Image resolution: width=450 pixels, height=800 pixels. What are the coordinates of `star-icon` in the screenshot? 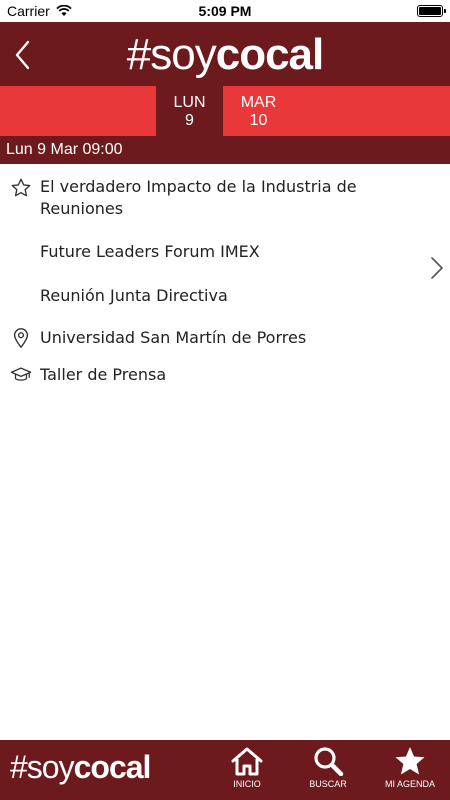 It's located at (410, 761).